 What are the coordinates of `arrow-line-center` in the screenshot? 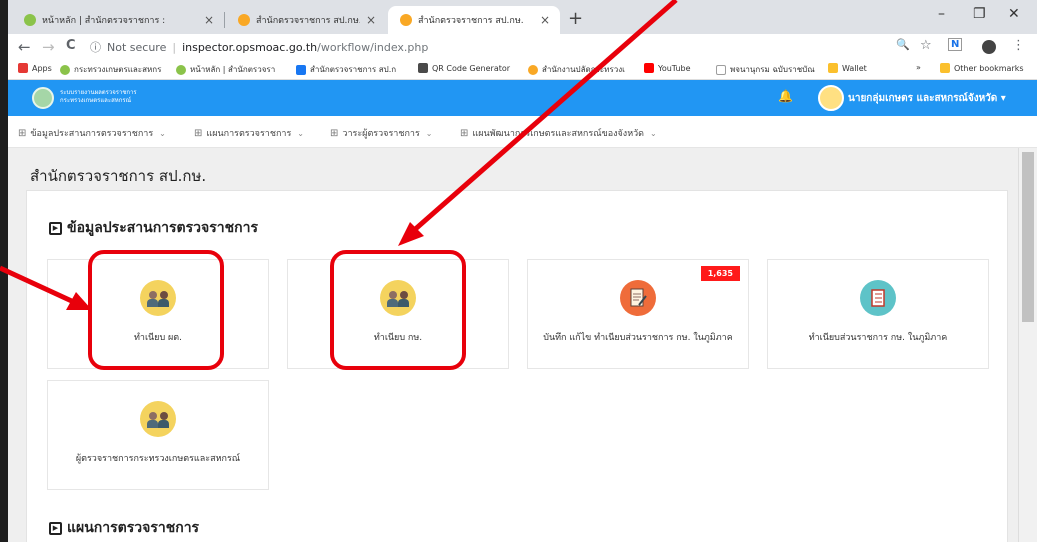 It's located at (544, 117).